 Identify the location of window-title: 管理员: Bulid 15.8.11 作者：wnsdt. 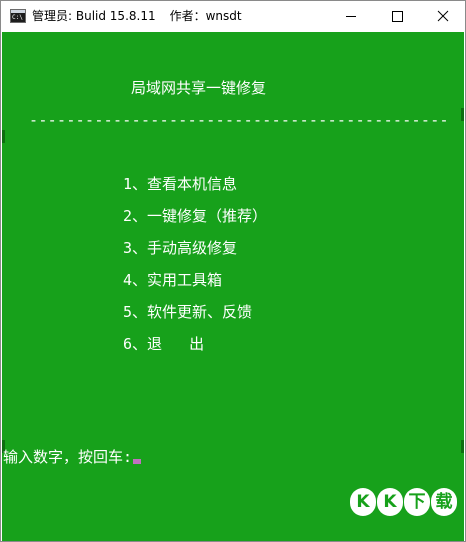
(137, 16).